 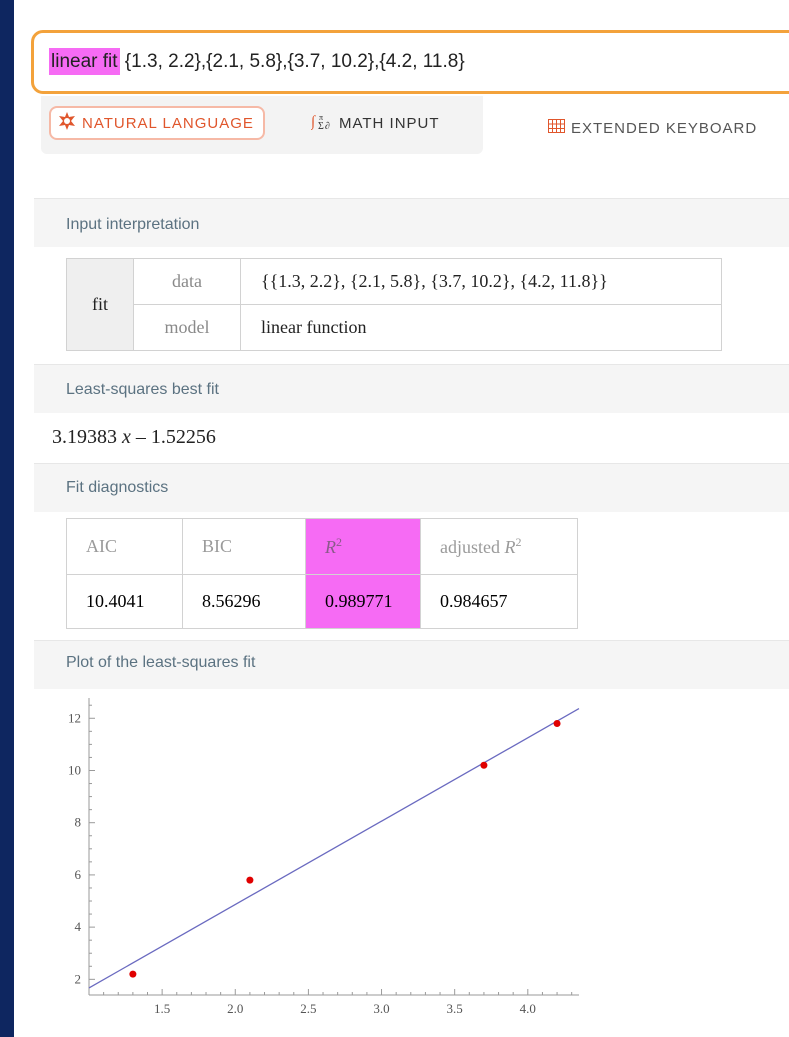 I want to click on table-header-bic: BIC, so click(x=244, y=546).